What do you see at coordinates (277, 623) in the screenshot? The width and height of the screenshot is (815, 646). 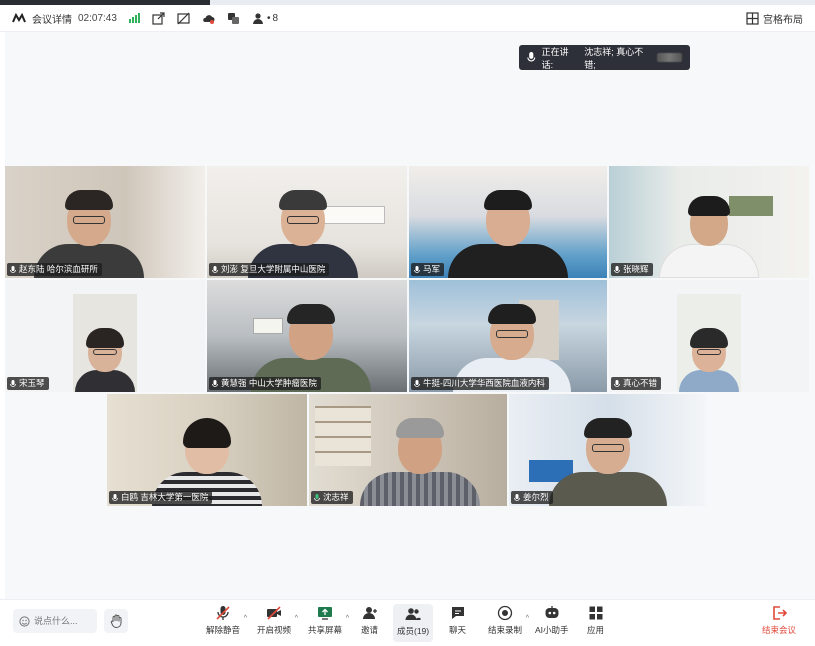 I see `start-video-button: 开启视频 ^` at bounding box center [277, 623].